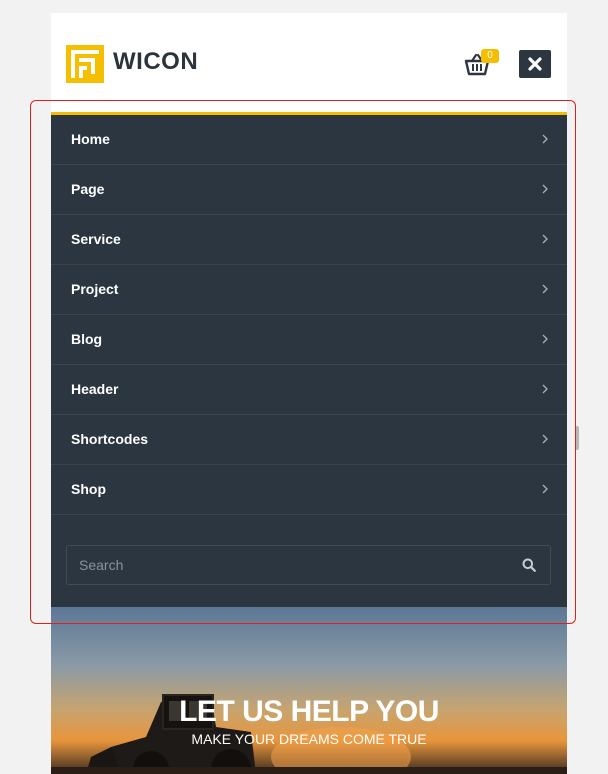 Image resolution: width=608 pixels, height=774 pixels. What do you see at coordinates (309, 190) in the screenshot?
I see `menu-item-page: Page` at bounding box center [309, 190].